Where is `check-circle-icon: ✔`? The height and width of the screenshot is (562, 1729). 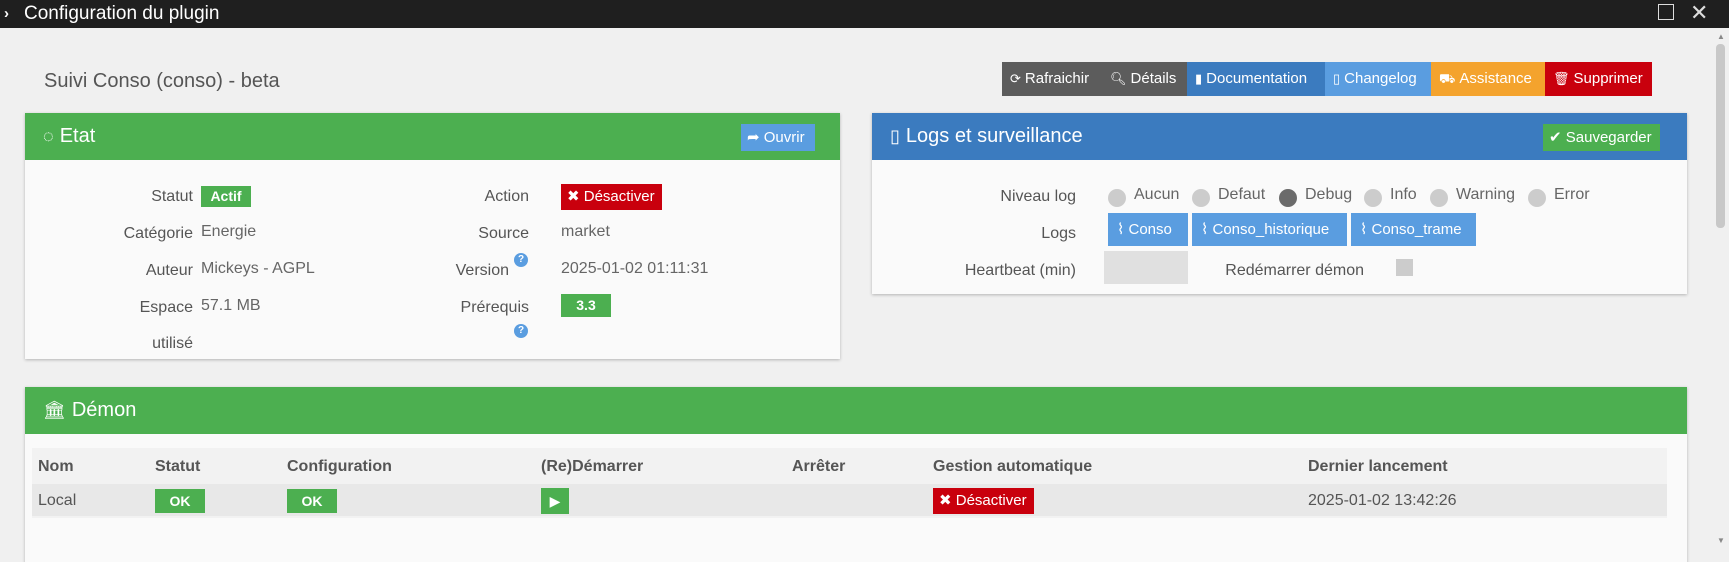 check-circle-icon: ✔ is located at coordinates (1555, 137).